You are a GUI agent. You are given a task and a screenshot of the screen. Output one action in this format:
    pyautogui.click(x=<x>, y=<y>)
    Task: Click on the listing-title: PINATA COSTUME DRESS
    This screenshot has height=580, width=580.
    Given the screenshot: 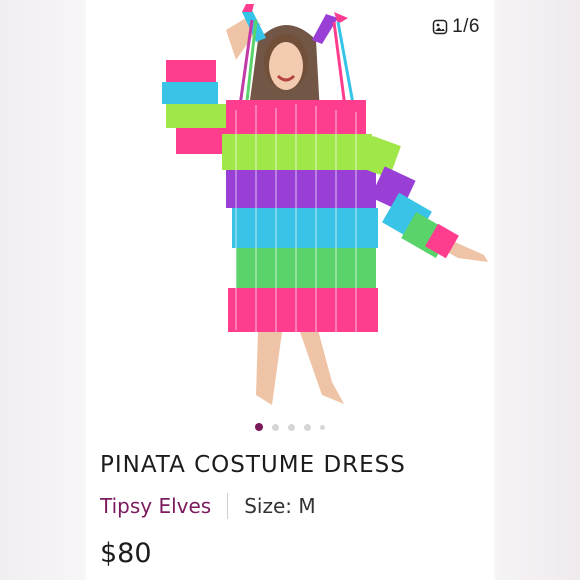 What is the action you would take?
    pyautogui.click(x=253, y=465)
    